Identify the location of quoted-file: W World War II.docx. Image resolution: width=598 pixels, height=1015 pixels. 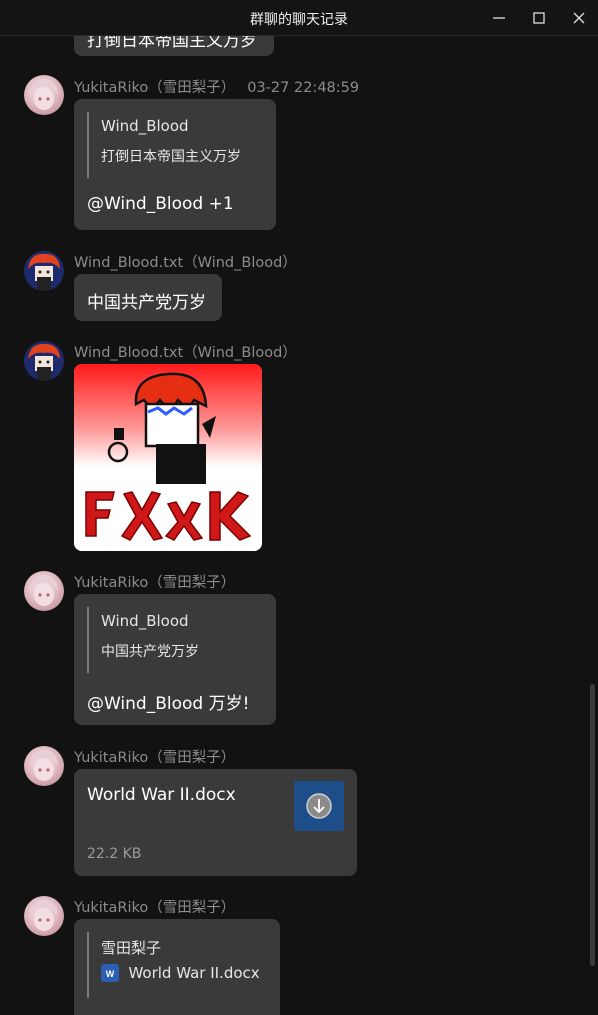
(180, 974).